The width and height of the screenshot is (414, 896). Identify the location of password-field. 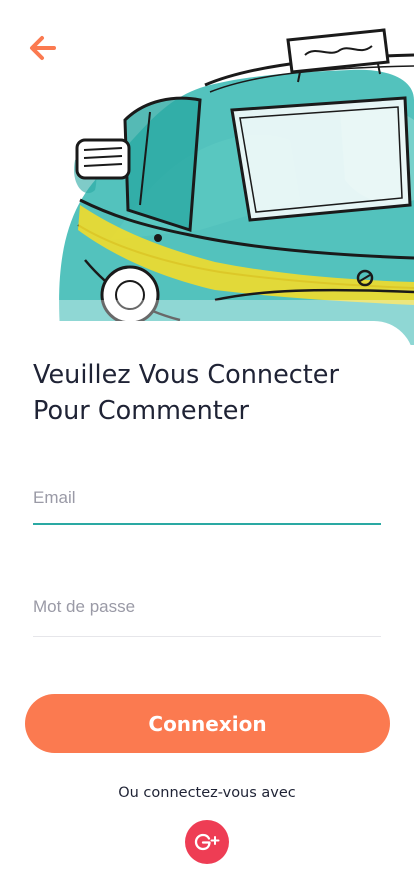
(207, 607).